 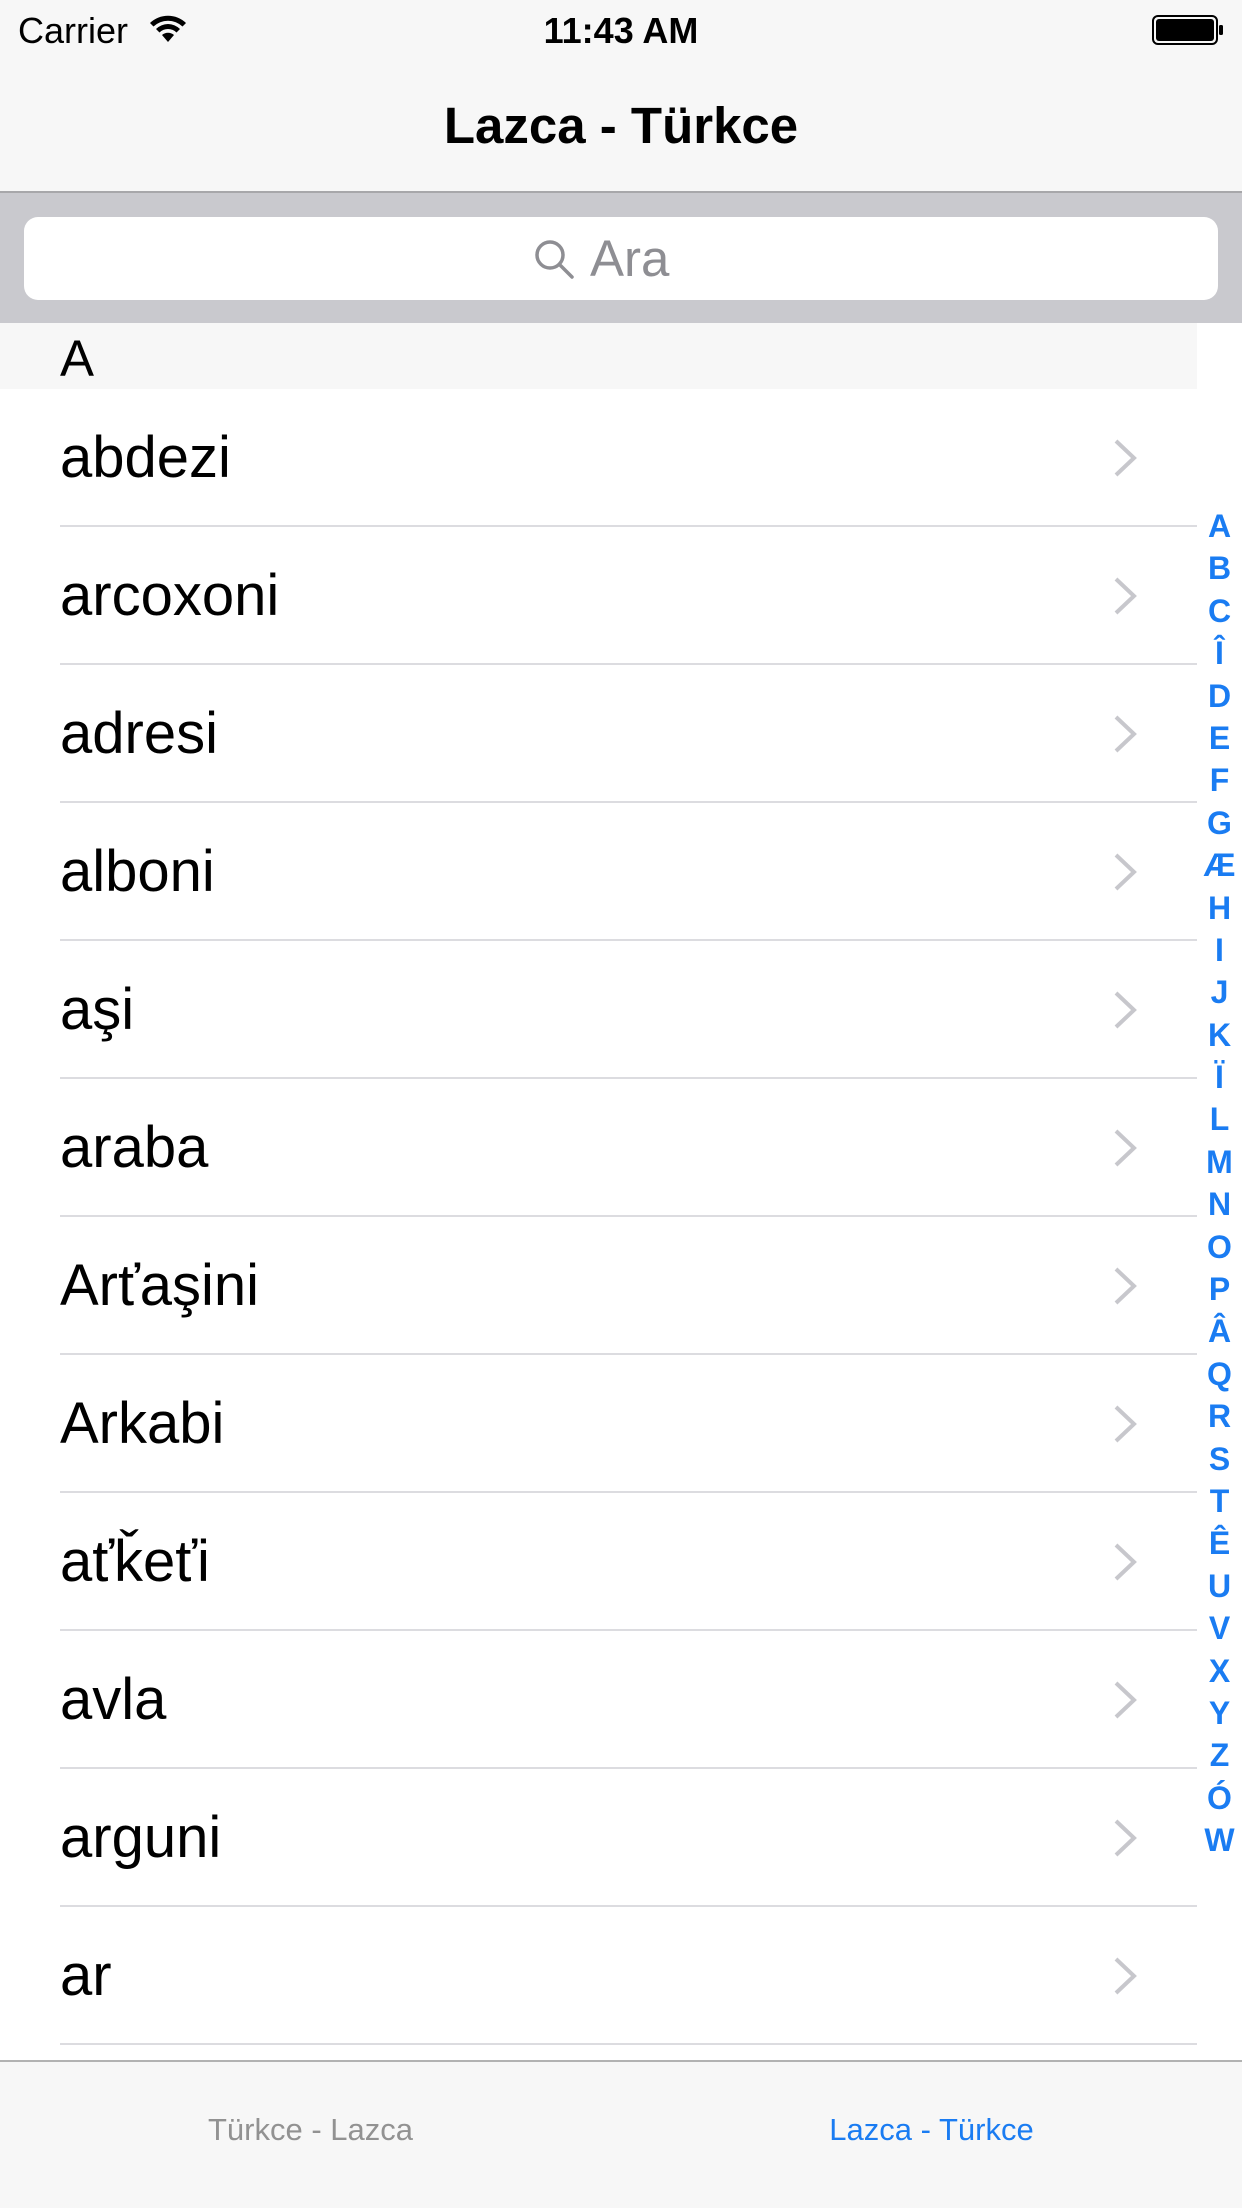 What do you see at coordinates (598, 872) in the screenshot?
I see `list-item: alboni` at bounding box center [598, 872].